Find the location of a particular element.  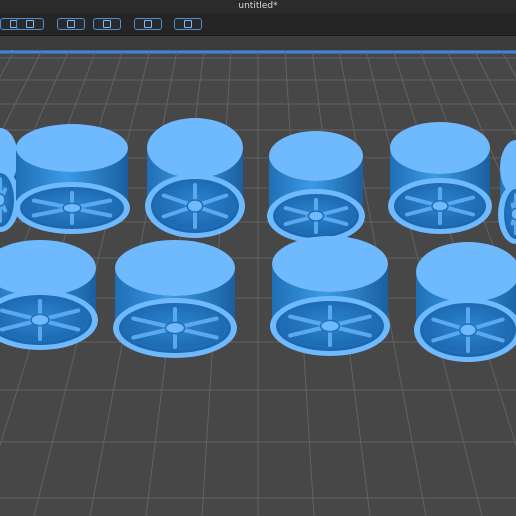

frame-button is located at coordinates (148, 24).